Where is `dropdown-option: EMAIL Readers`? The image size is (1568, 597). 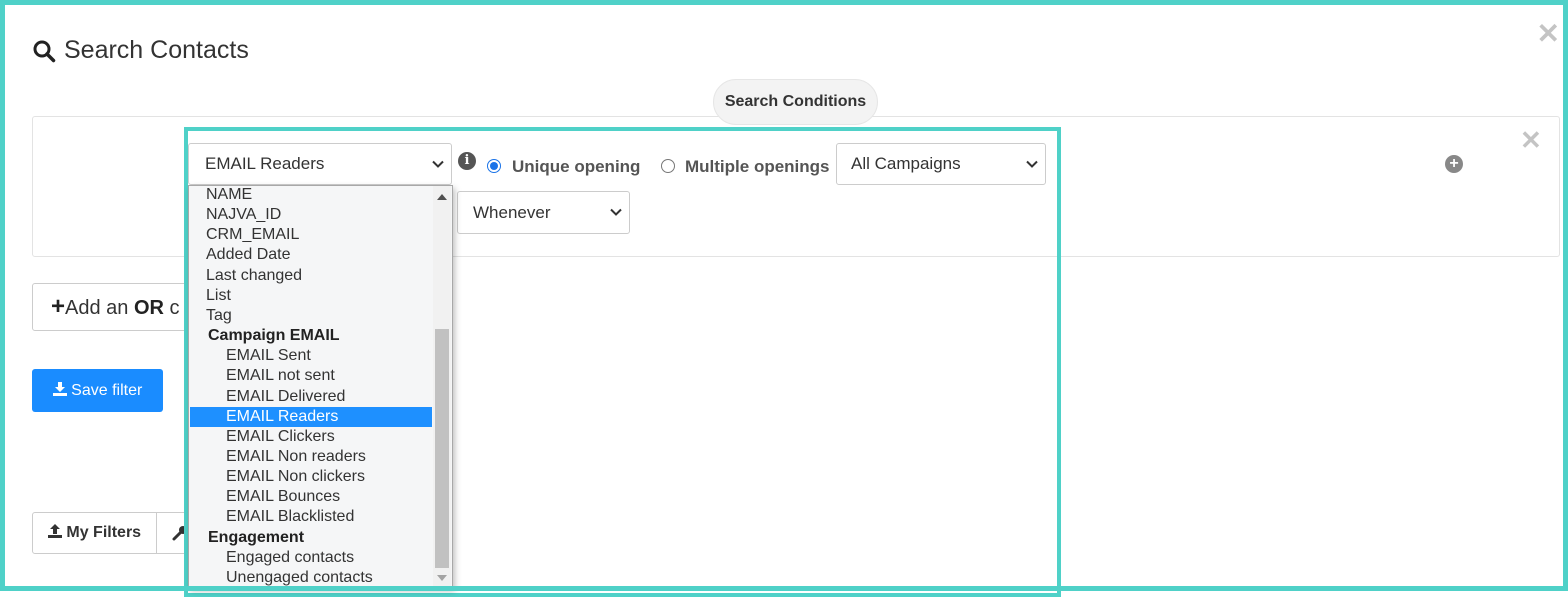 dropdown-option: EMAIL Readers is located at coordinates (311, 416).